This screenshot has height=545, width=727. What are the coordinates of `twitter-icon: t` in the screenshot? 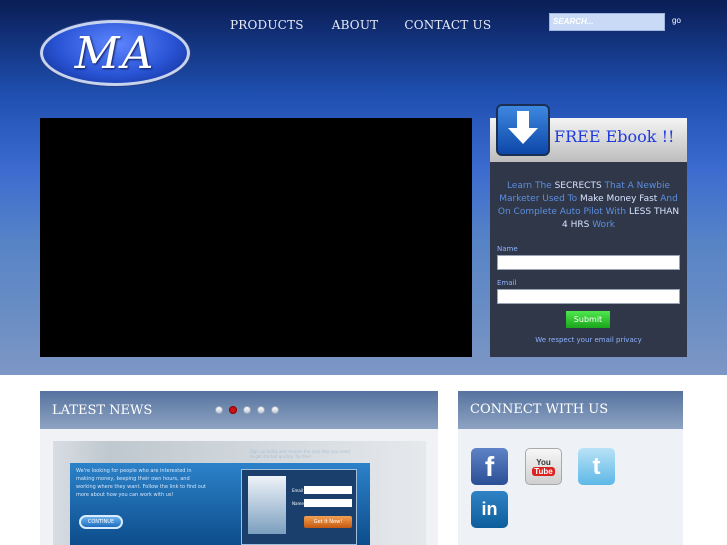 It's located at (596, 466).